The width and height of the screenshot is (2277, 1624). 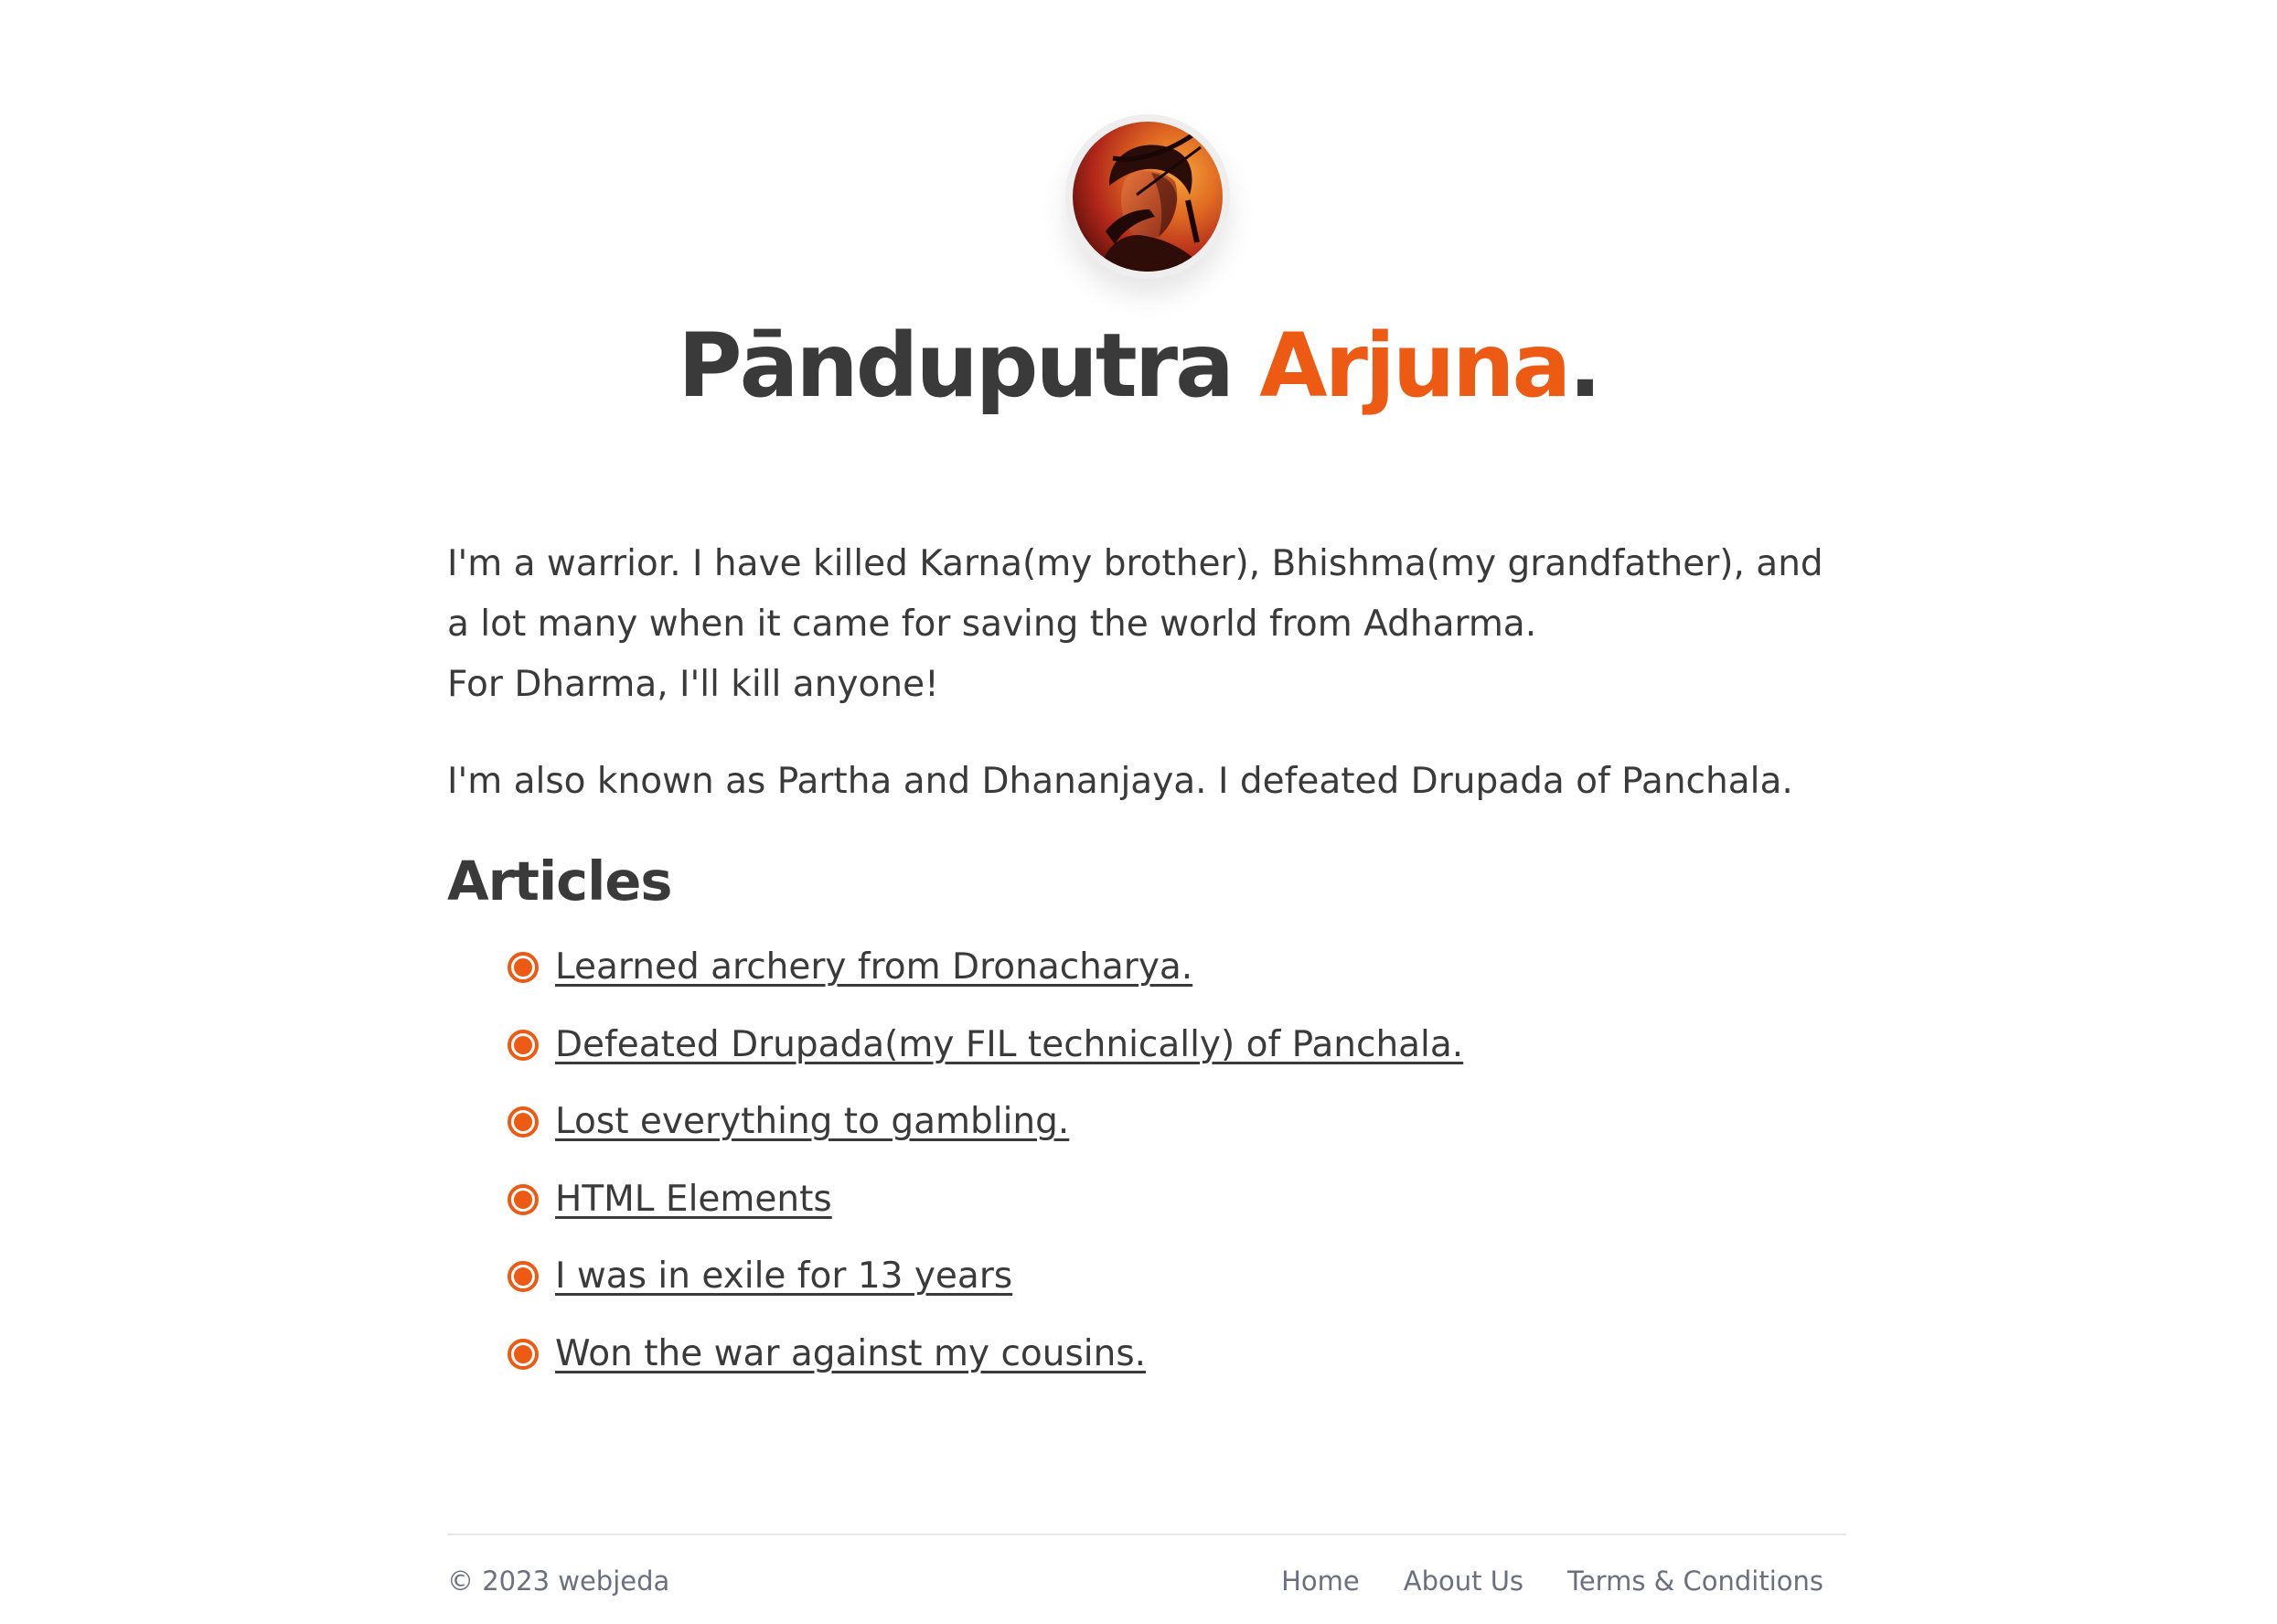 What do you see at coordinates (1146, 1277) in the screenshot?
I see `list-item: I was in exile for 13 years` at bounding box center [1146, 1277].